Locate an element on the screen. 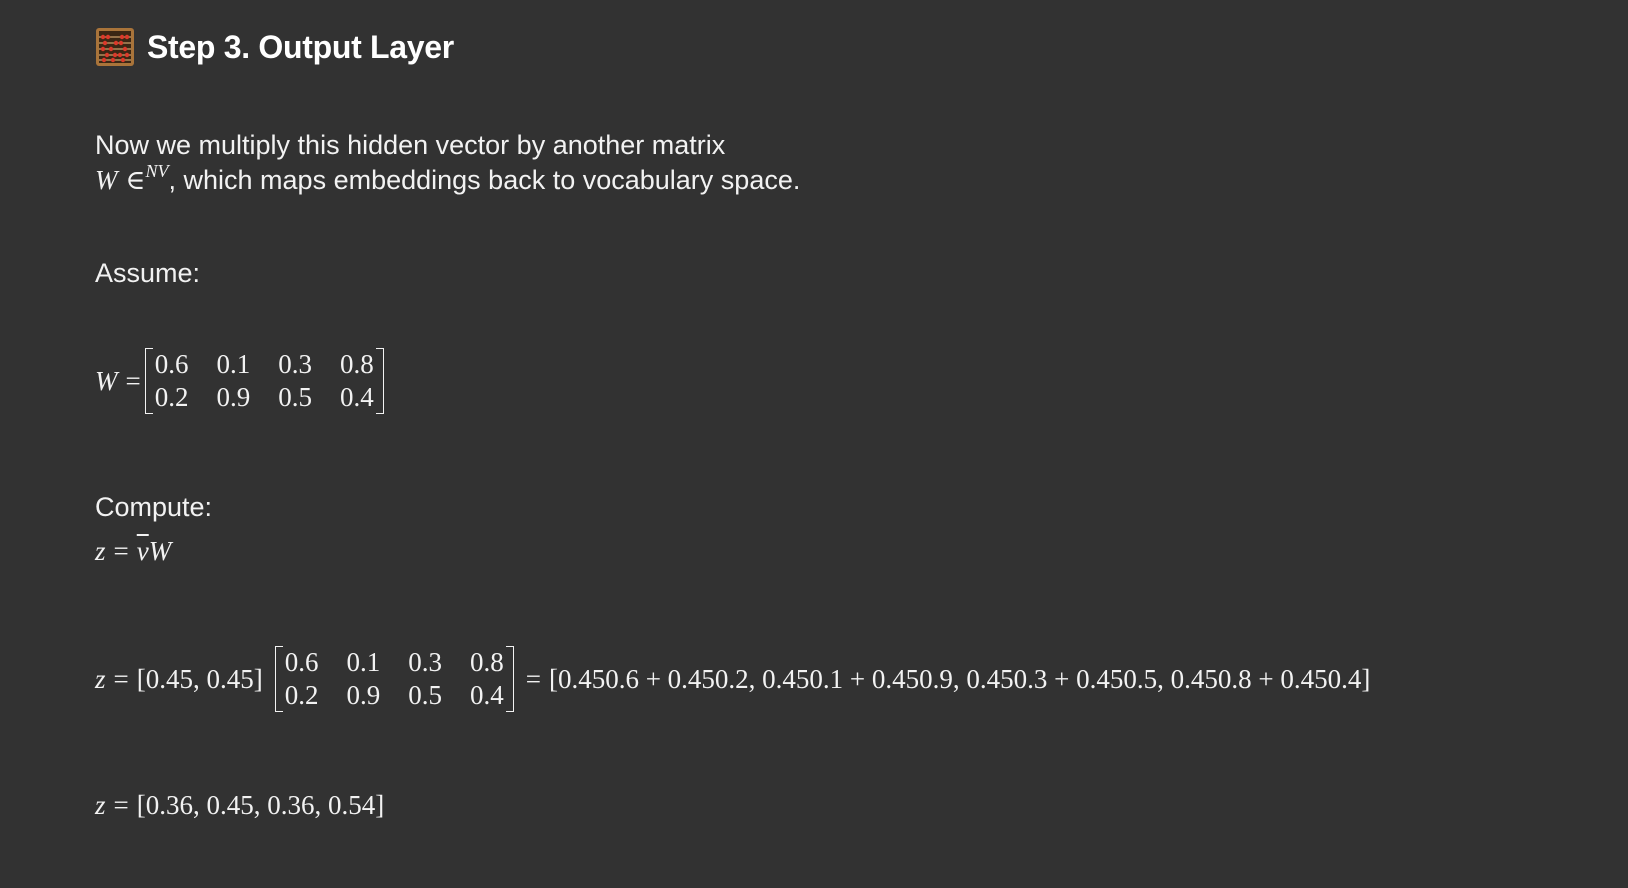 This screenshot has height=888, width=1628. section-heading: Step 3. Output Layer is located at coordinates (274, 47).